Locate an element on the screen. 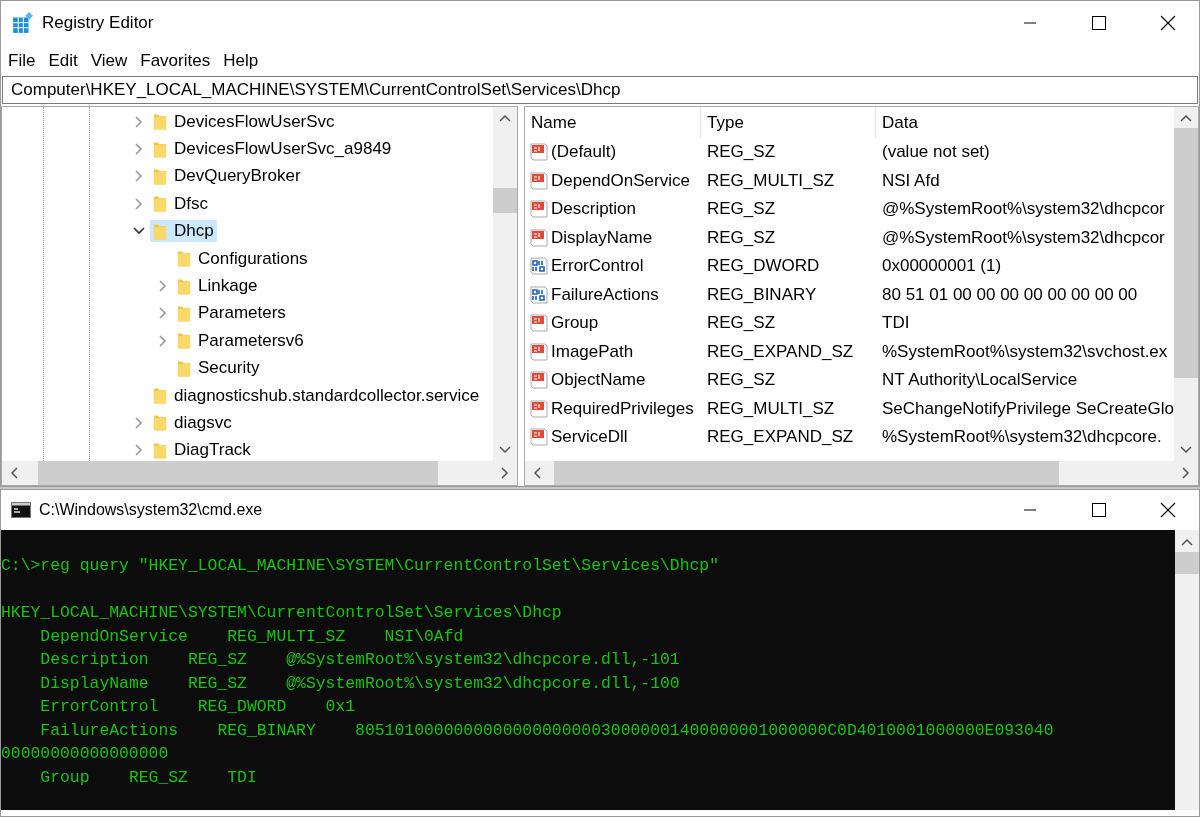  value-name: RequiredPrivileges is located at coordinates (622, 408).